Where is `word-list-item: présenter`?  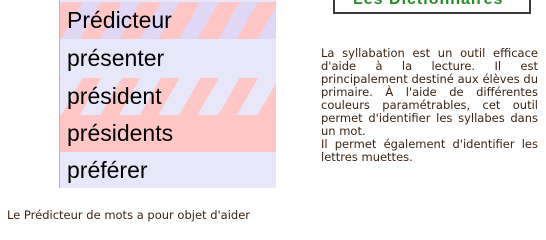
word-list-item: présenter is located at coordinates (168, 58).